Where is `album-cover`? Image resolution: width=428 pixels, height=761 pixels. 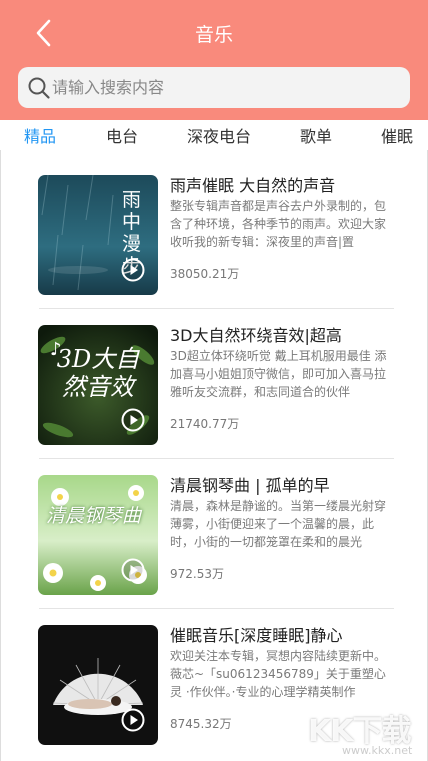 album-cover is located at coordinates (98, 685).